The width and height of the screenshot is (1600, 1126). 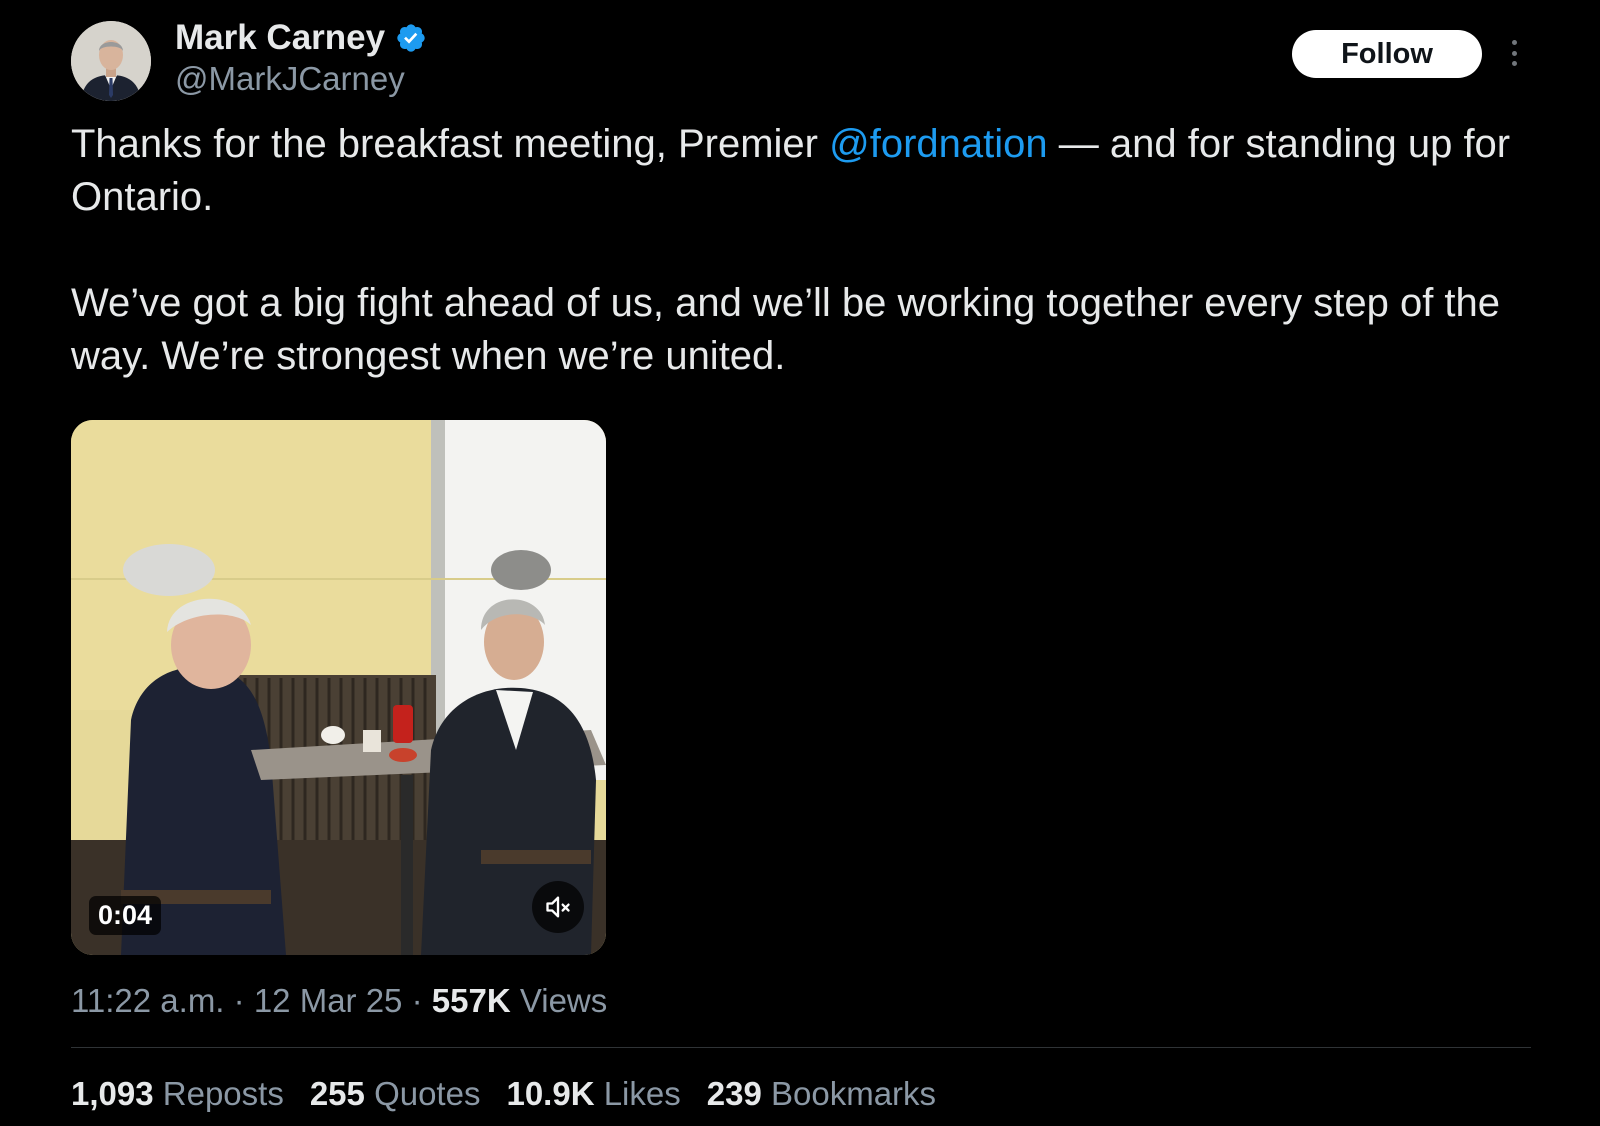 I want to click on stat-quotes: 255 Quotes, so click(x=395, y=1094).